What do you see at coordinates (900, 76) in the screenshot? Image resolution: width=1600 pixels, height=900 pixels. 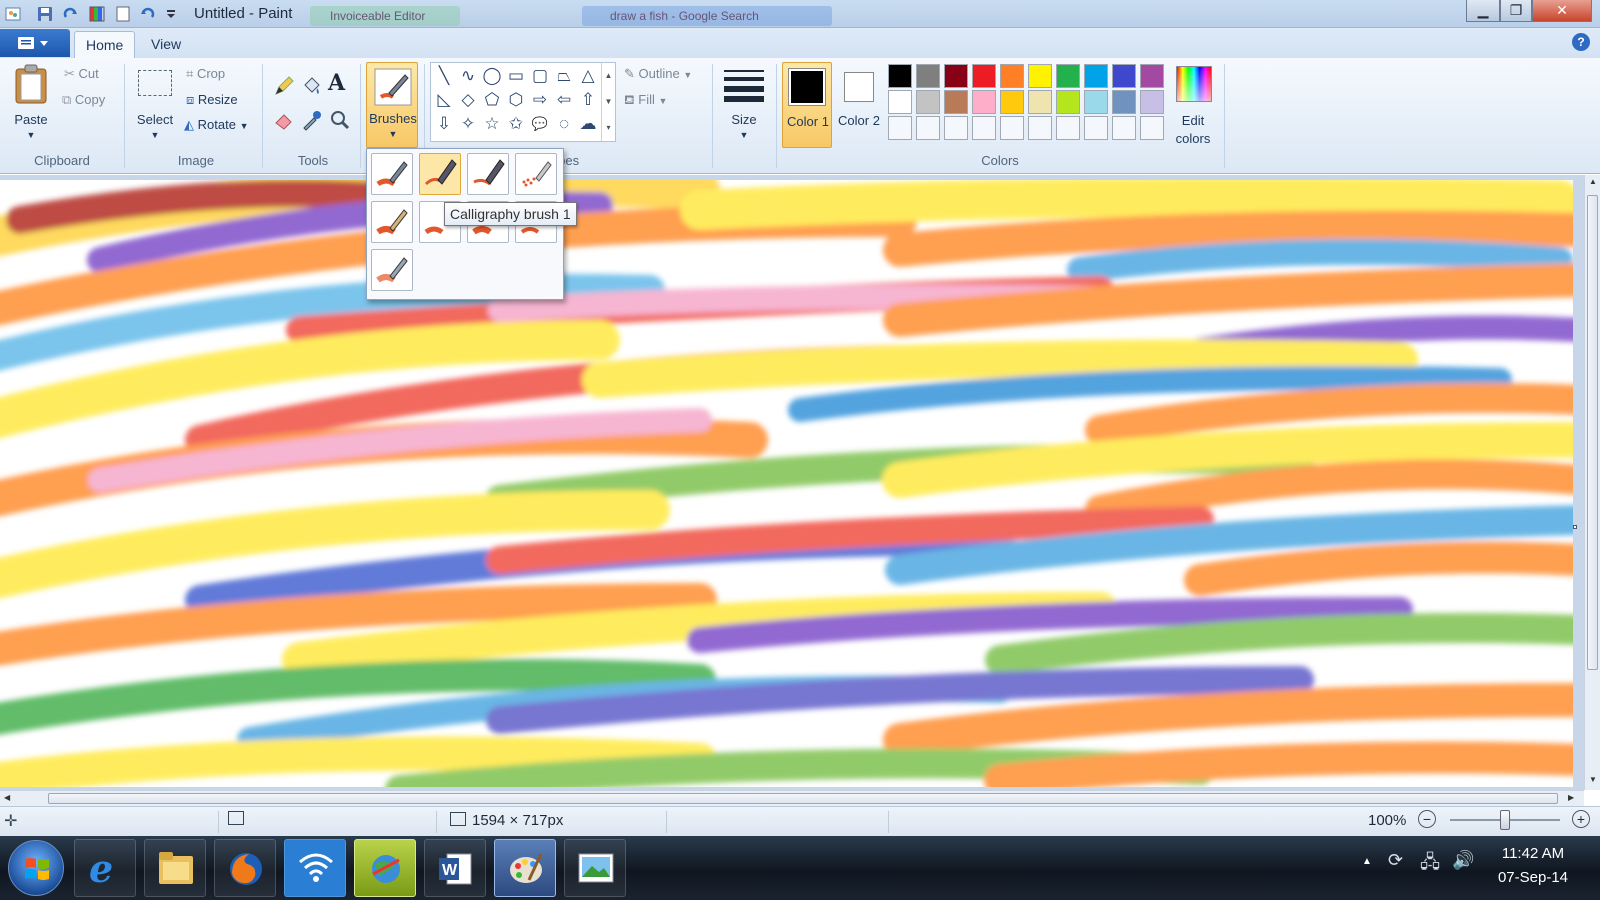 I see `palette-swatch-black` at bounding box center [900, 76].